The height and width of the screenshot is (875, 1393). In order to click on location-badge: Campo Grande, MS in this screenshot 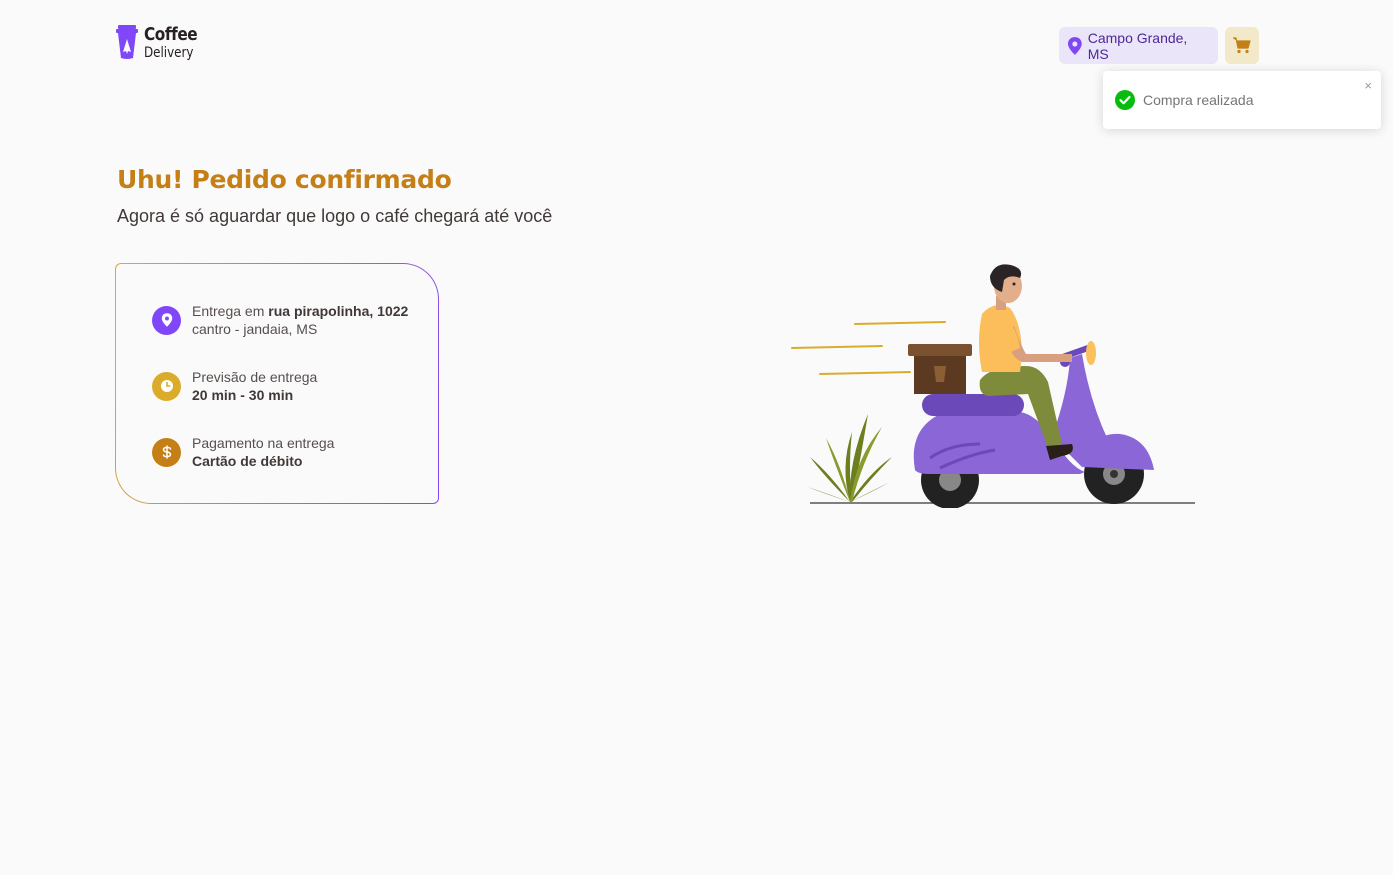, I will do `click(1138, 45)`.